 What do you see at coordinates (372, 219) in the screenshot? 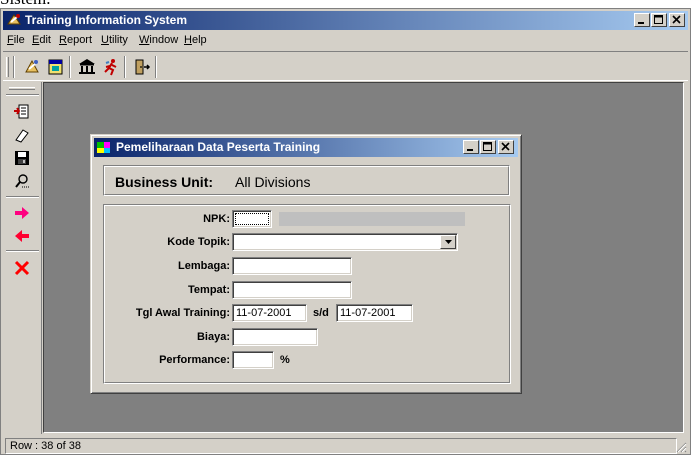
I see `npk-name-display` at bounding box center [372, 219].